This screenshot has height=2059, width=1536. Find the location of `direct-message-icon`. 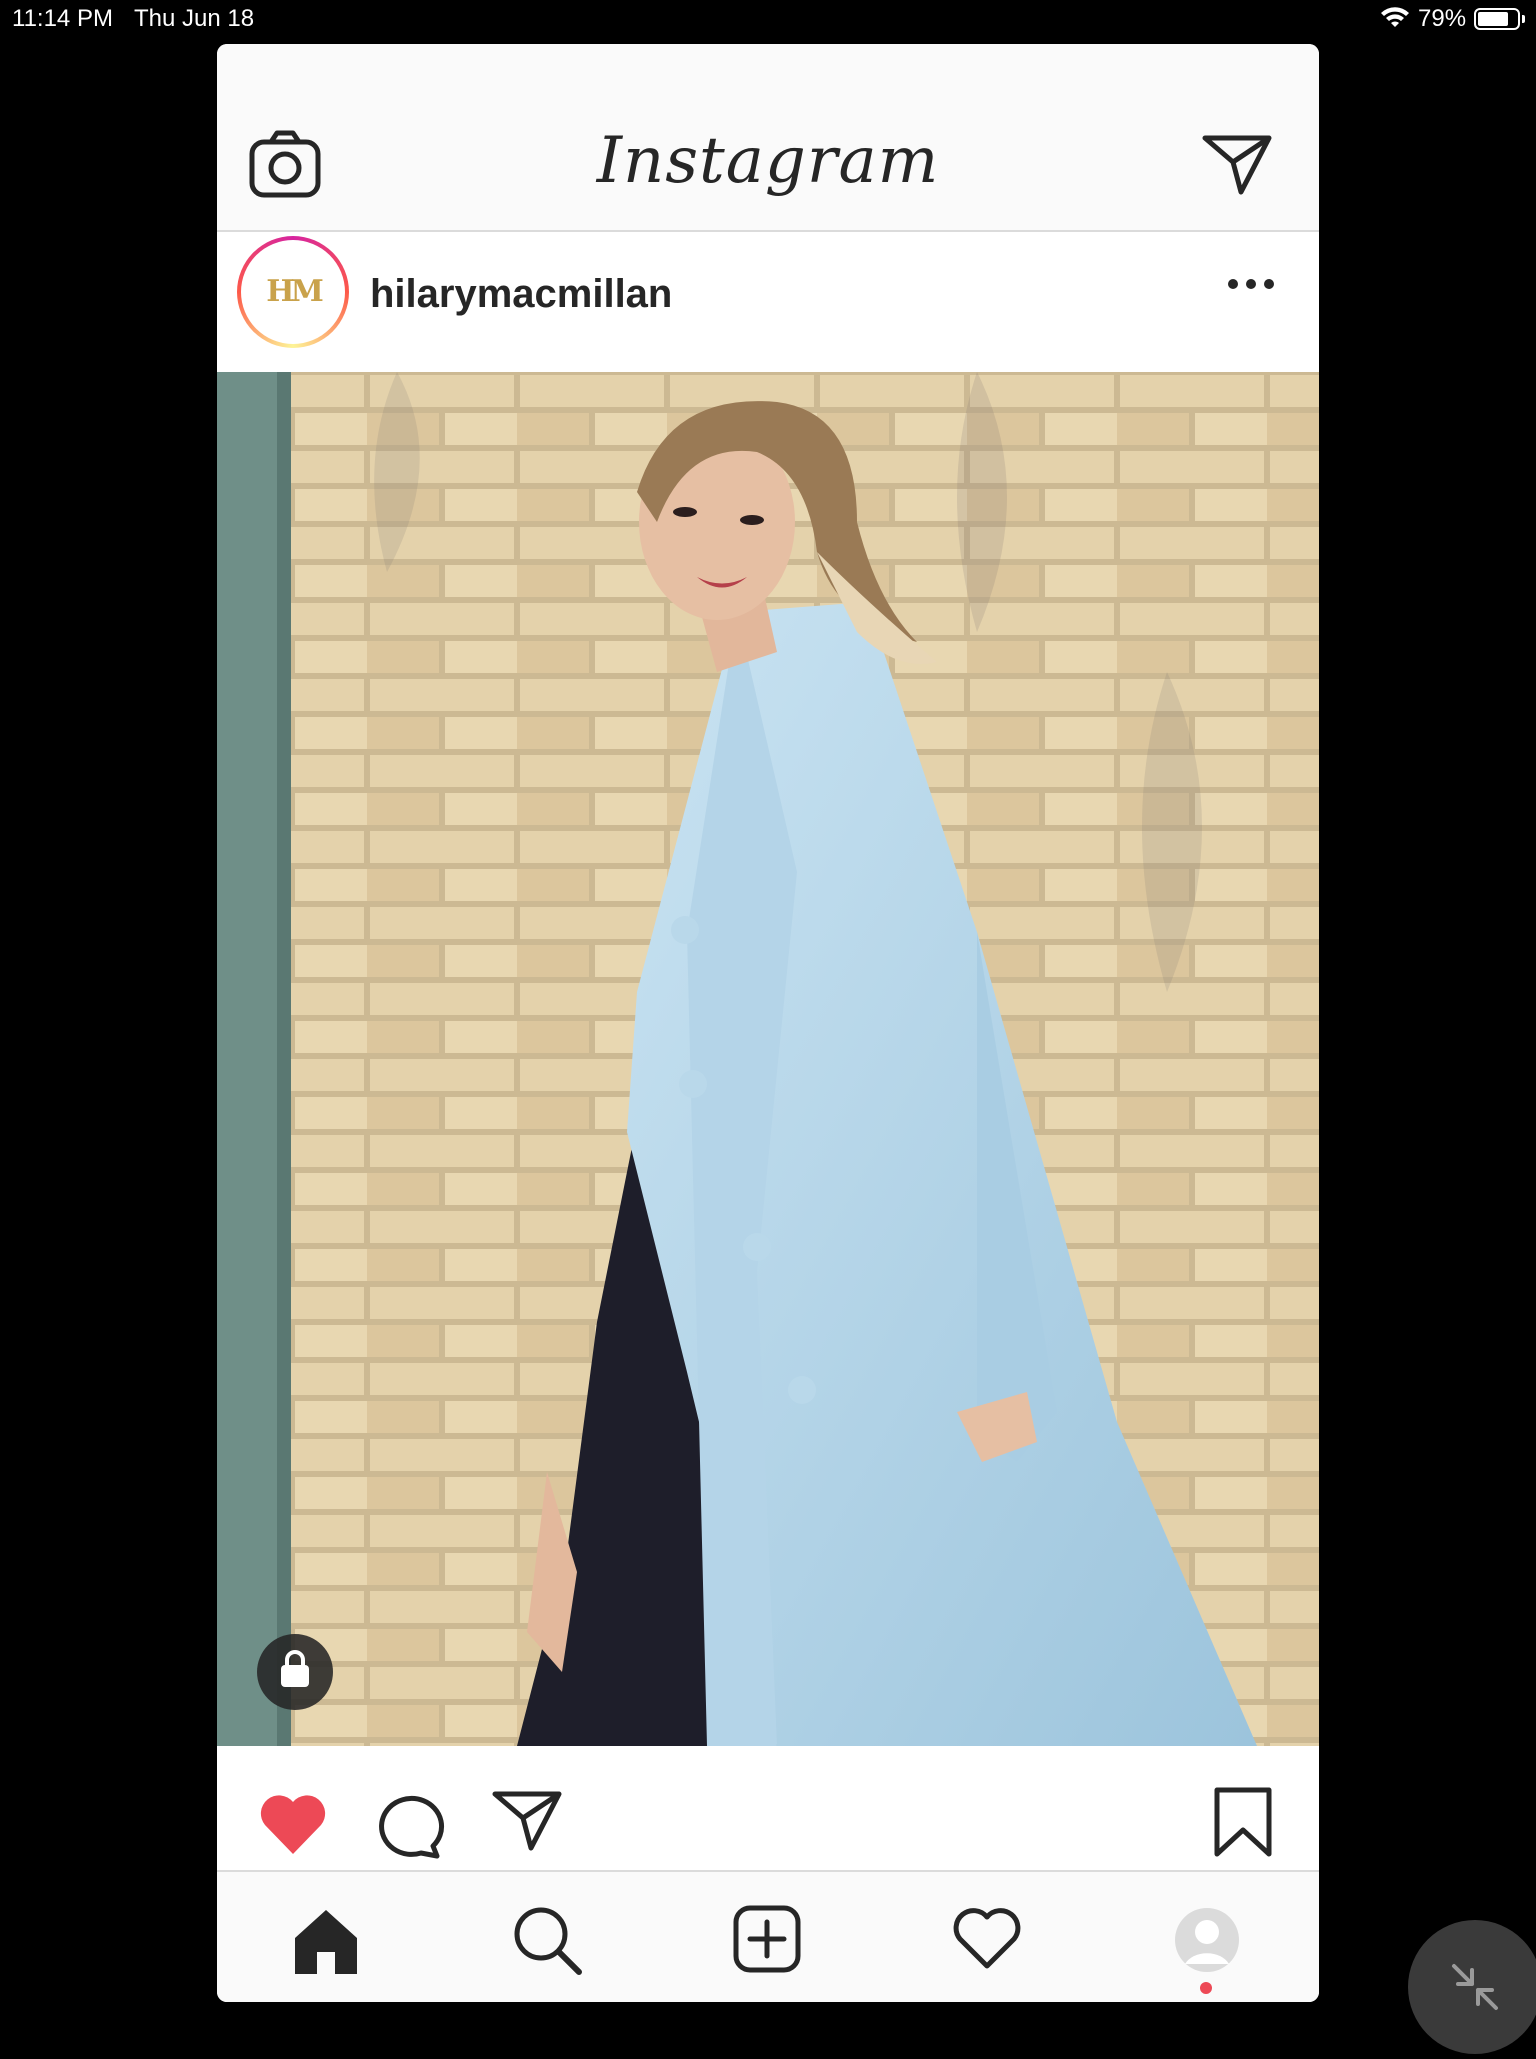

direct-message-icon is located at coordinates (1237, 166).